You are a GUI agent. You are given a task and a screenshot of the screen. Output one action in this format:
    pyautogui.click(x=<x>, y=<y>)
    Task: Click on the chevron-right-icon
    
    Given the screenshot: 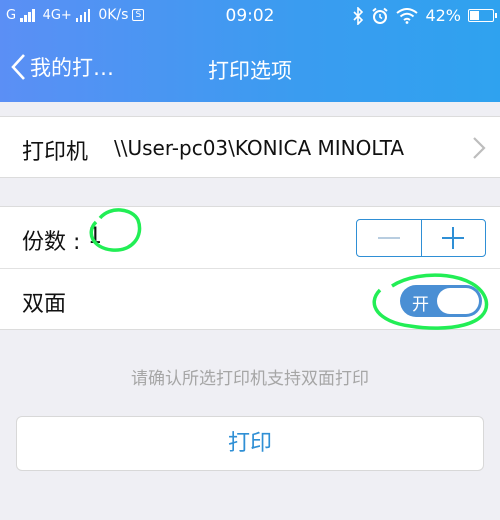 What is the action you would take?
    pyautogui.click(x=479, y=148)
    